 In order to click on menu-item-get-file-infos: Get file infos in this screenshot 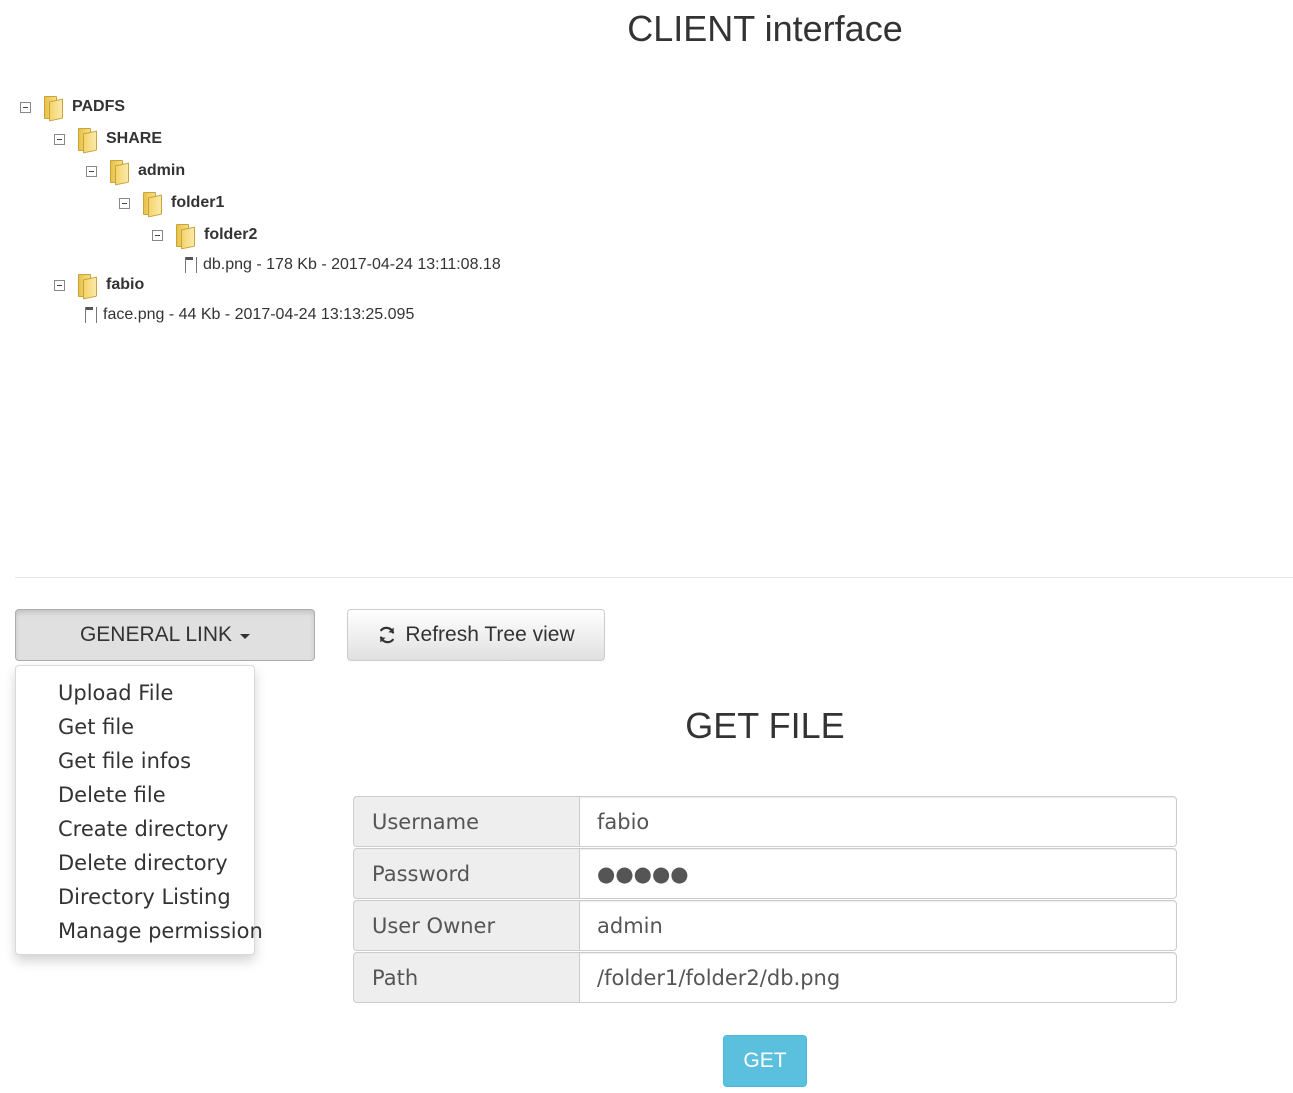, I will do `click(155, 761)`.